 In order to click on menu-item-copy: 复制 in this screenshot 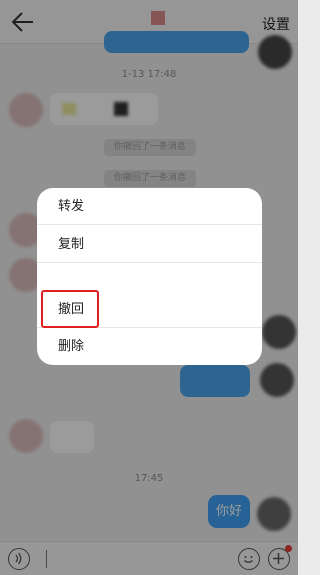, I will do `click(149, 244)`.